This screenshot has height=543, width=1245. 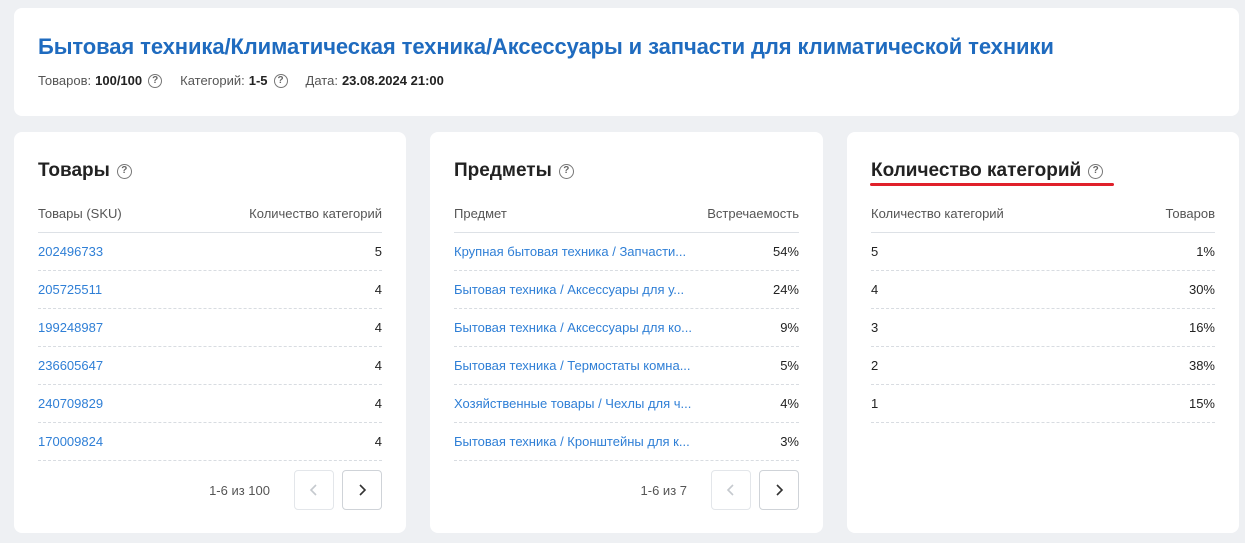 I want to click on goods-label: Товаров:, so click(x=65, y=80).